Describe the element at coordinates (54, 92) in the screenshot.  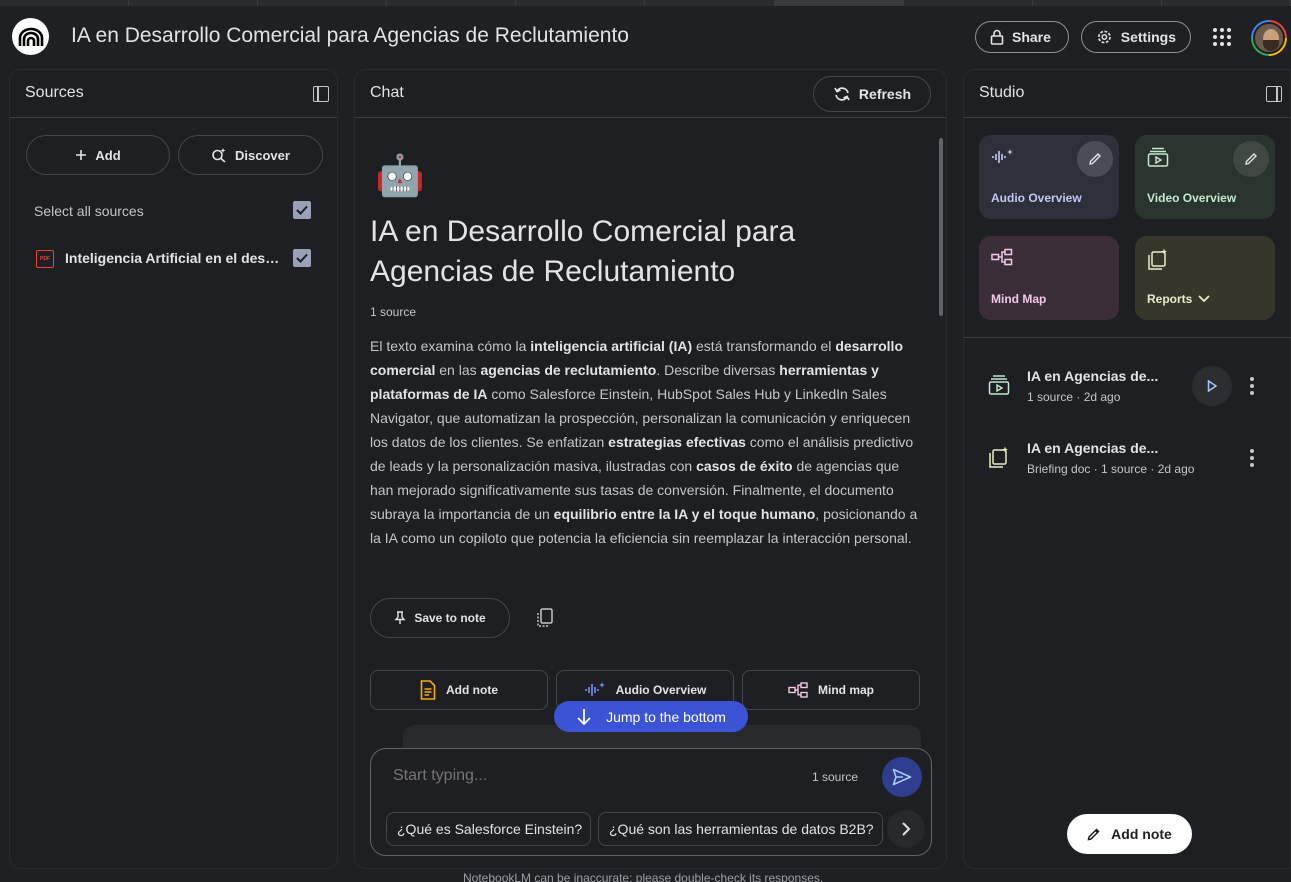
I see `sources-title: Sources` at that location.